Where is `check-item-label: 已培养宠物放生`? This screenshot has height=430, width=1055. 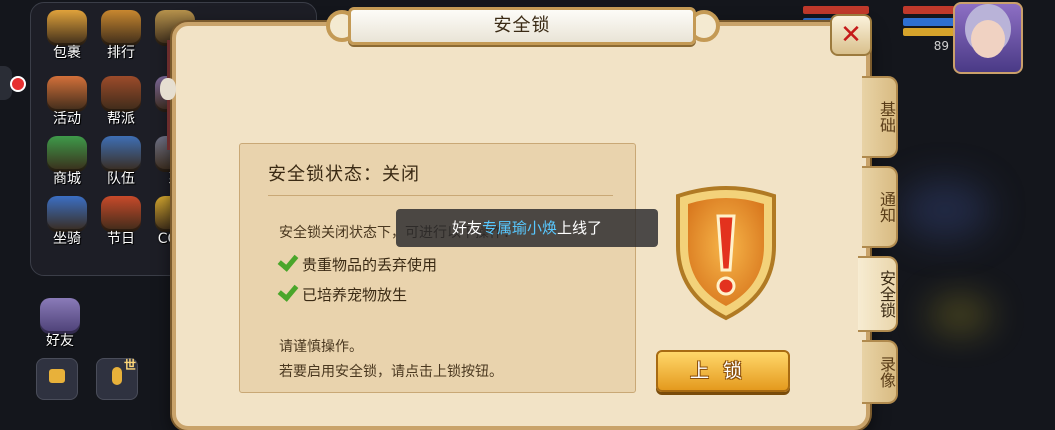 check-item-label: 已培养宠物放生 is located at coordinates (355, 295).